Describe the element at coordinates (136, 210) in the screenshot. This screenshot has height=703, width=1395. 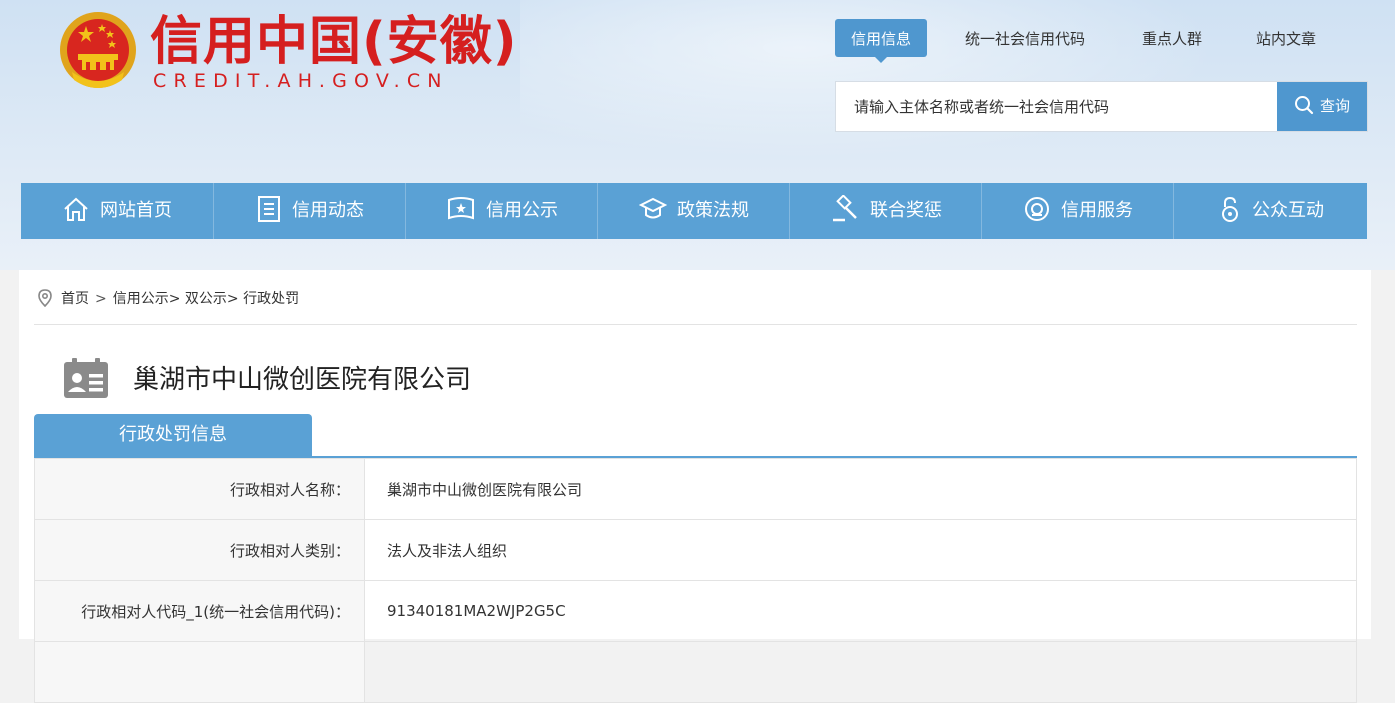
I see `nav-home-label: 网站首页` at that location.